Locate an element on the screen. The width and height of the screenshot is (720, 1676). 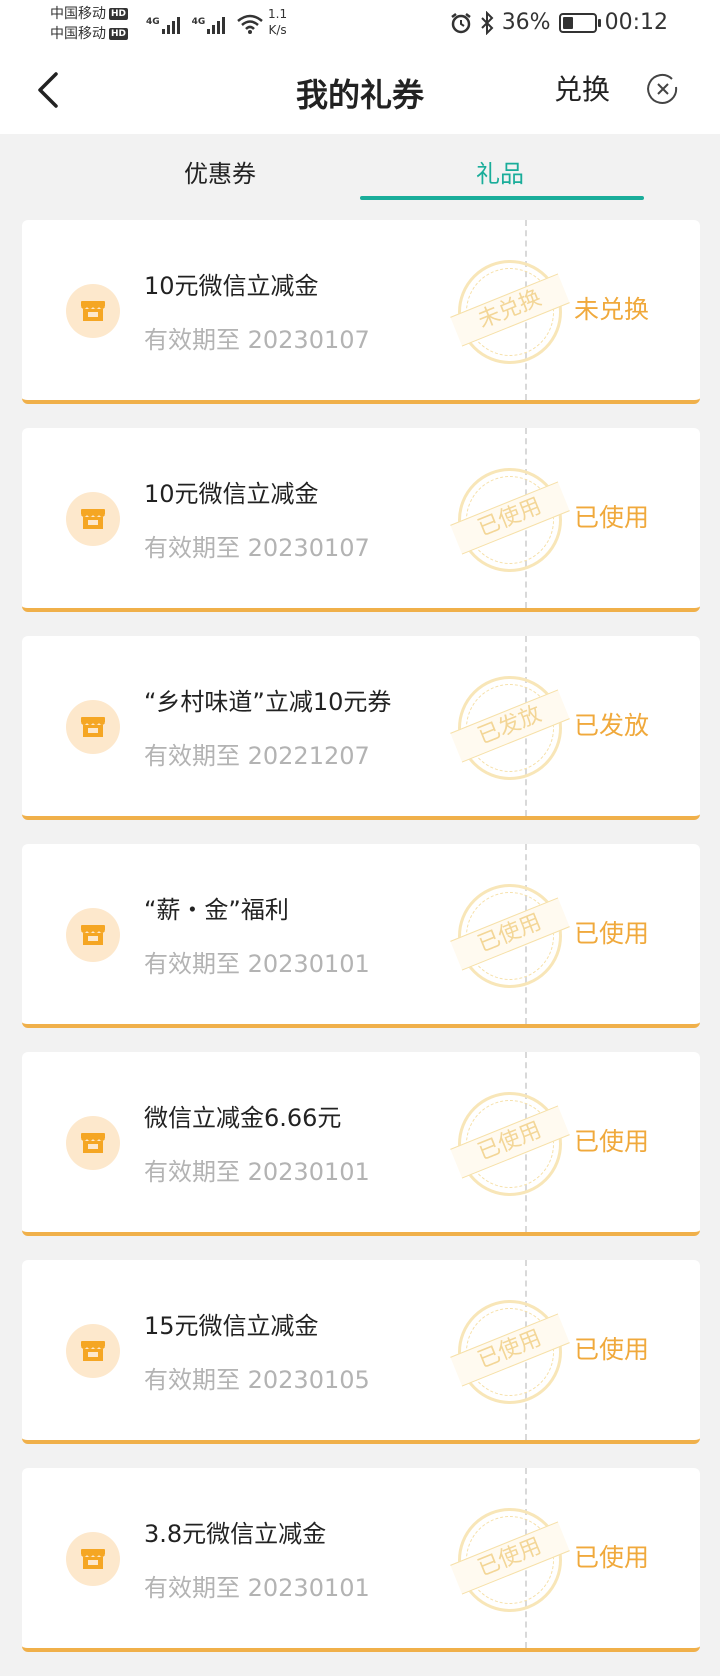
gift-card: 微信立减金6.66元 有效期至 20230101 已使用 已使用 is located at coordinates (361, 1144).